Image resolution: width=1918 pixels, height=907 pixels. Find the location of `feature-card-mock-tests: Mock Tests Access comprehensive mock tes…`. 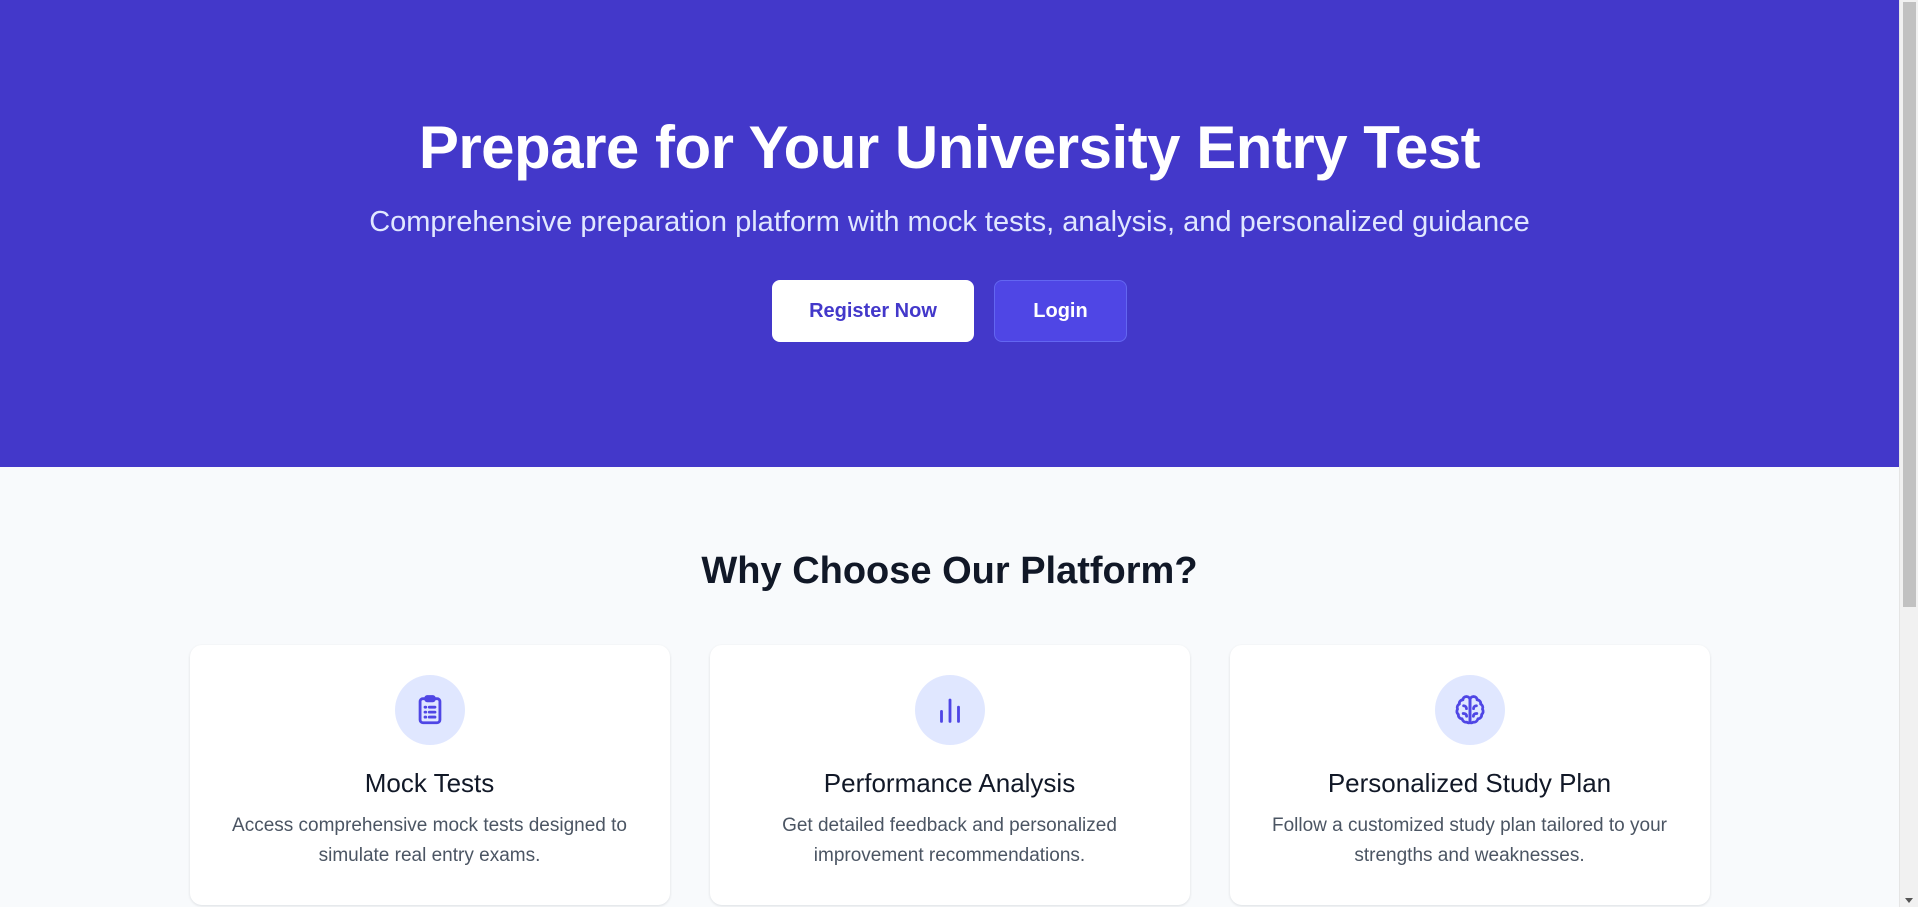

feature-card-mock-tests: Mock Tests Access comprehensive mock tes… is located at coordinates (429, 775).